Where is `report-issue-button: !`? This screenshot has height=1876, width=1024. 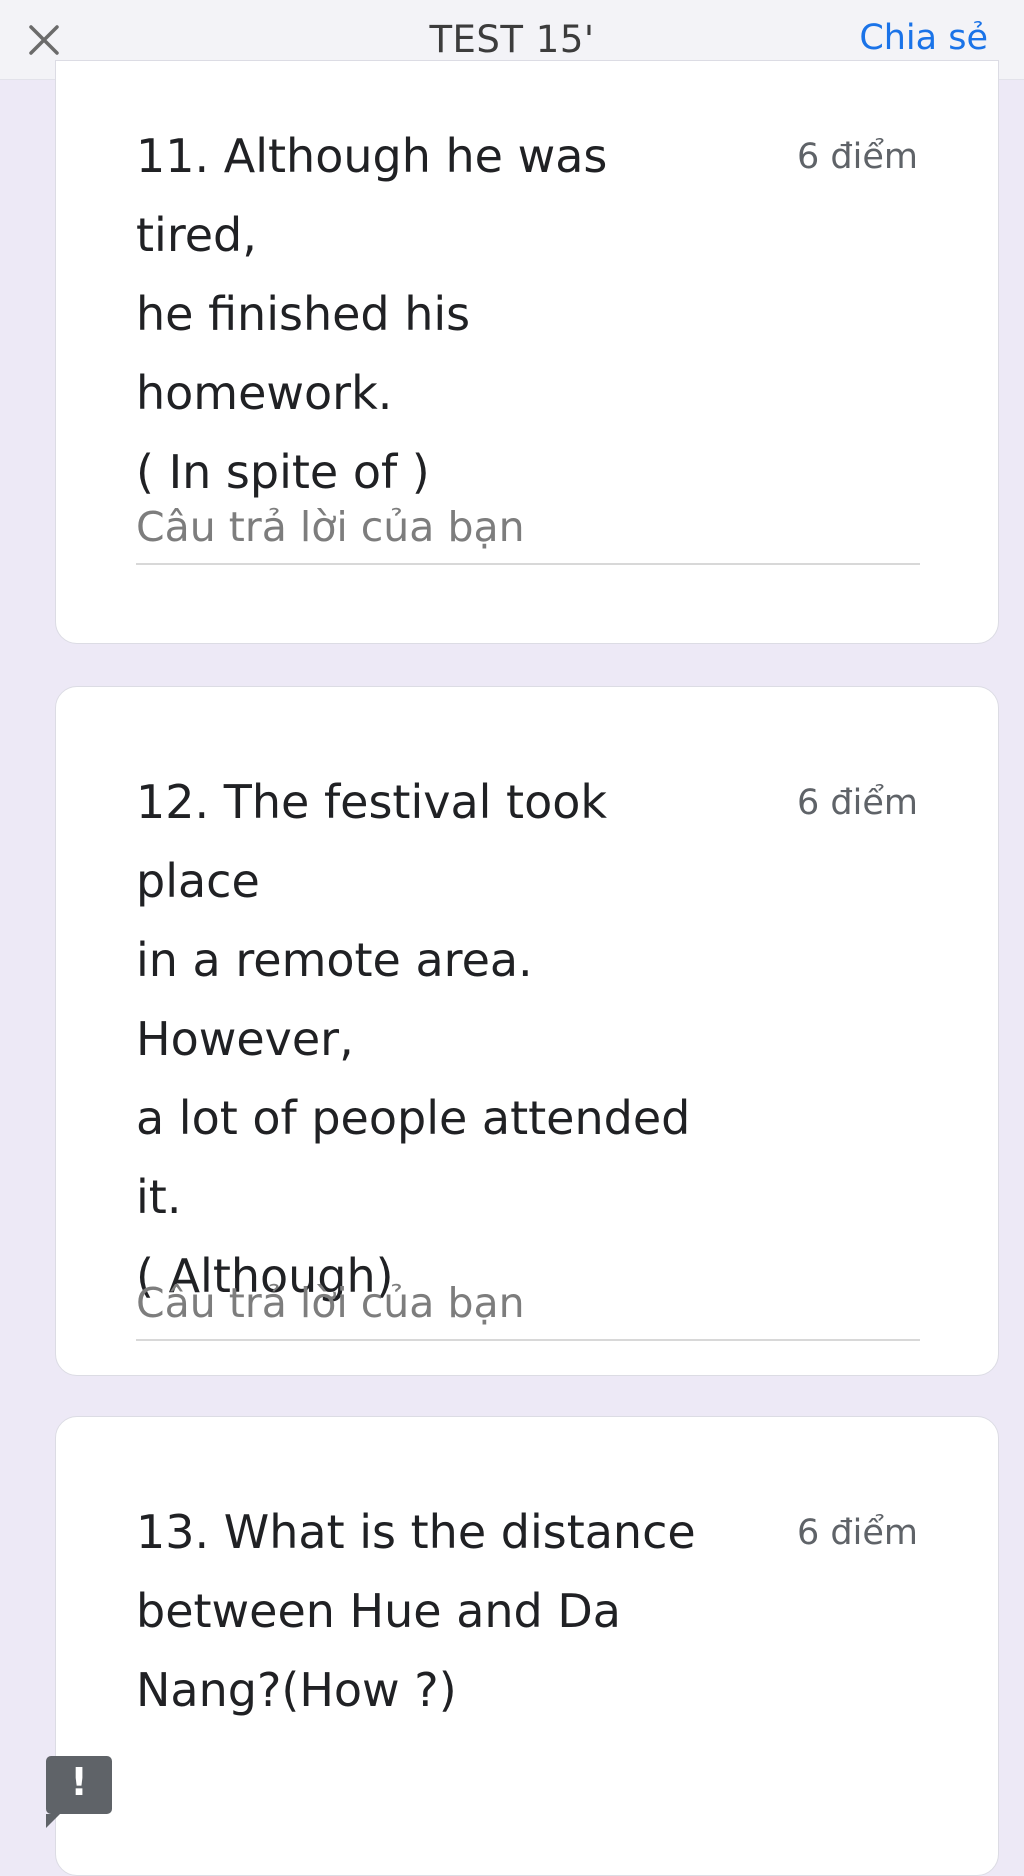 report-issue-button: ! is located at coordinates (79, 1792).